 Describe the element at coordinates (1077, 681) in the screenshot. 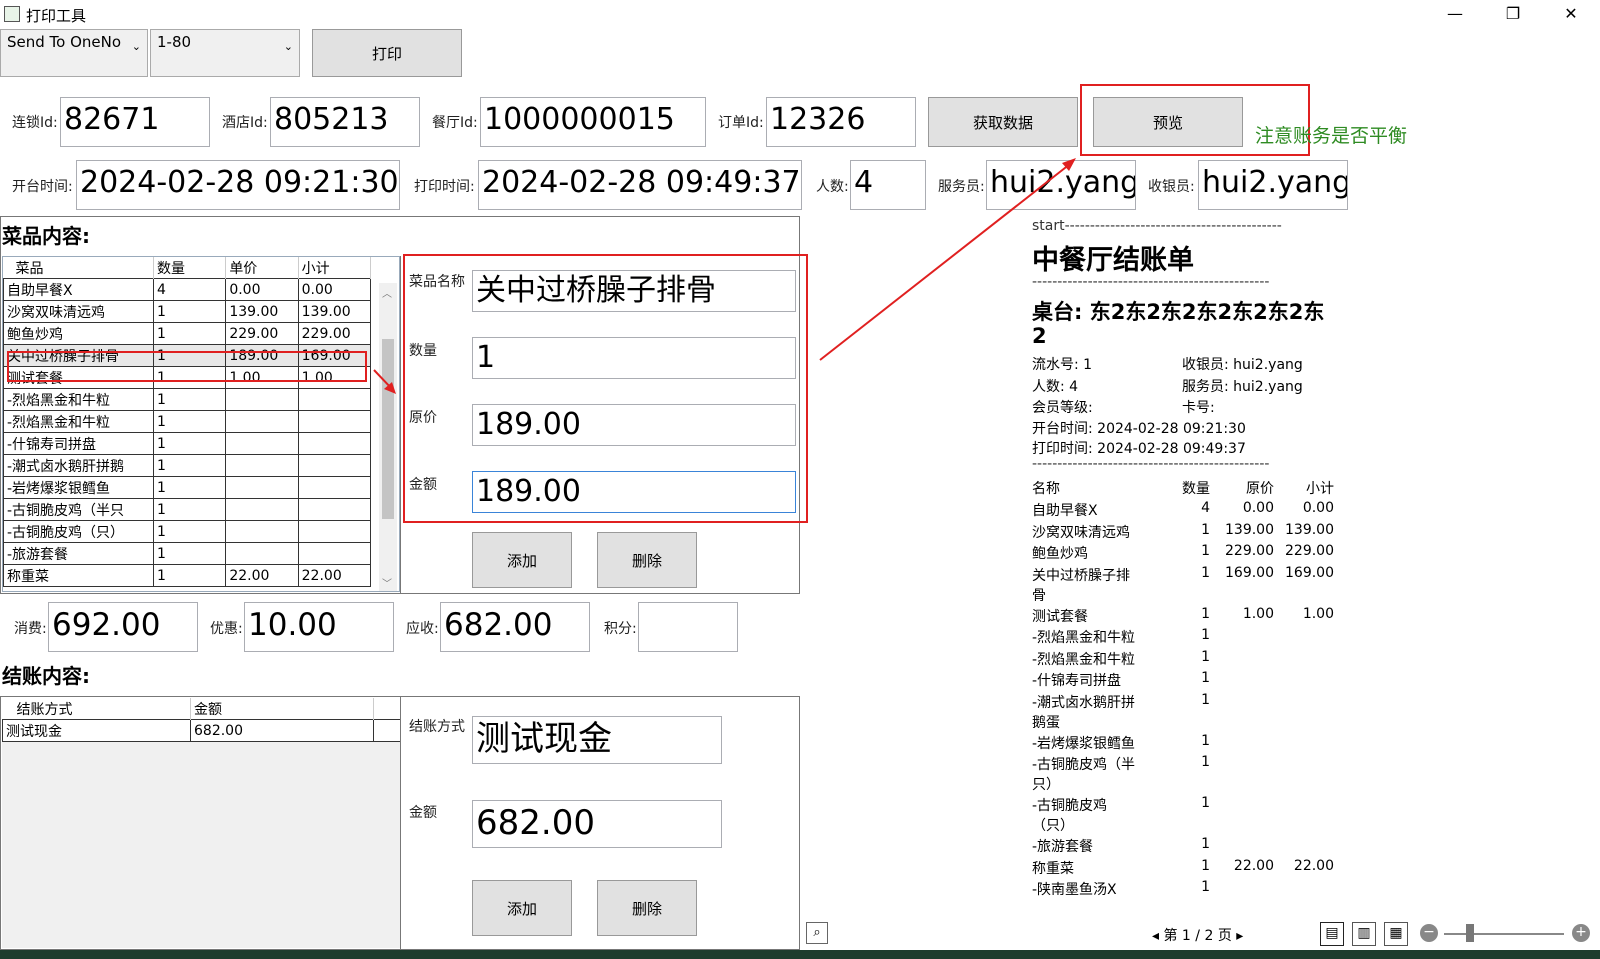

I see `preview-item-name: -什锦寿司拼盘` at that location.